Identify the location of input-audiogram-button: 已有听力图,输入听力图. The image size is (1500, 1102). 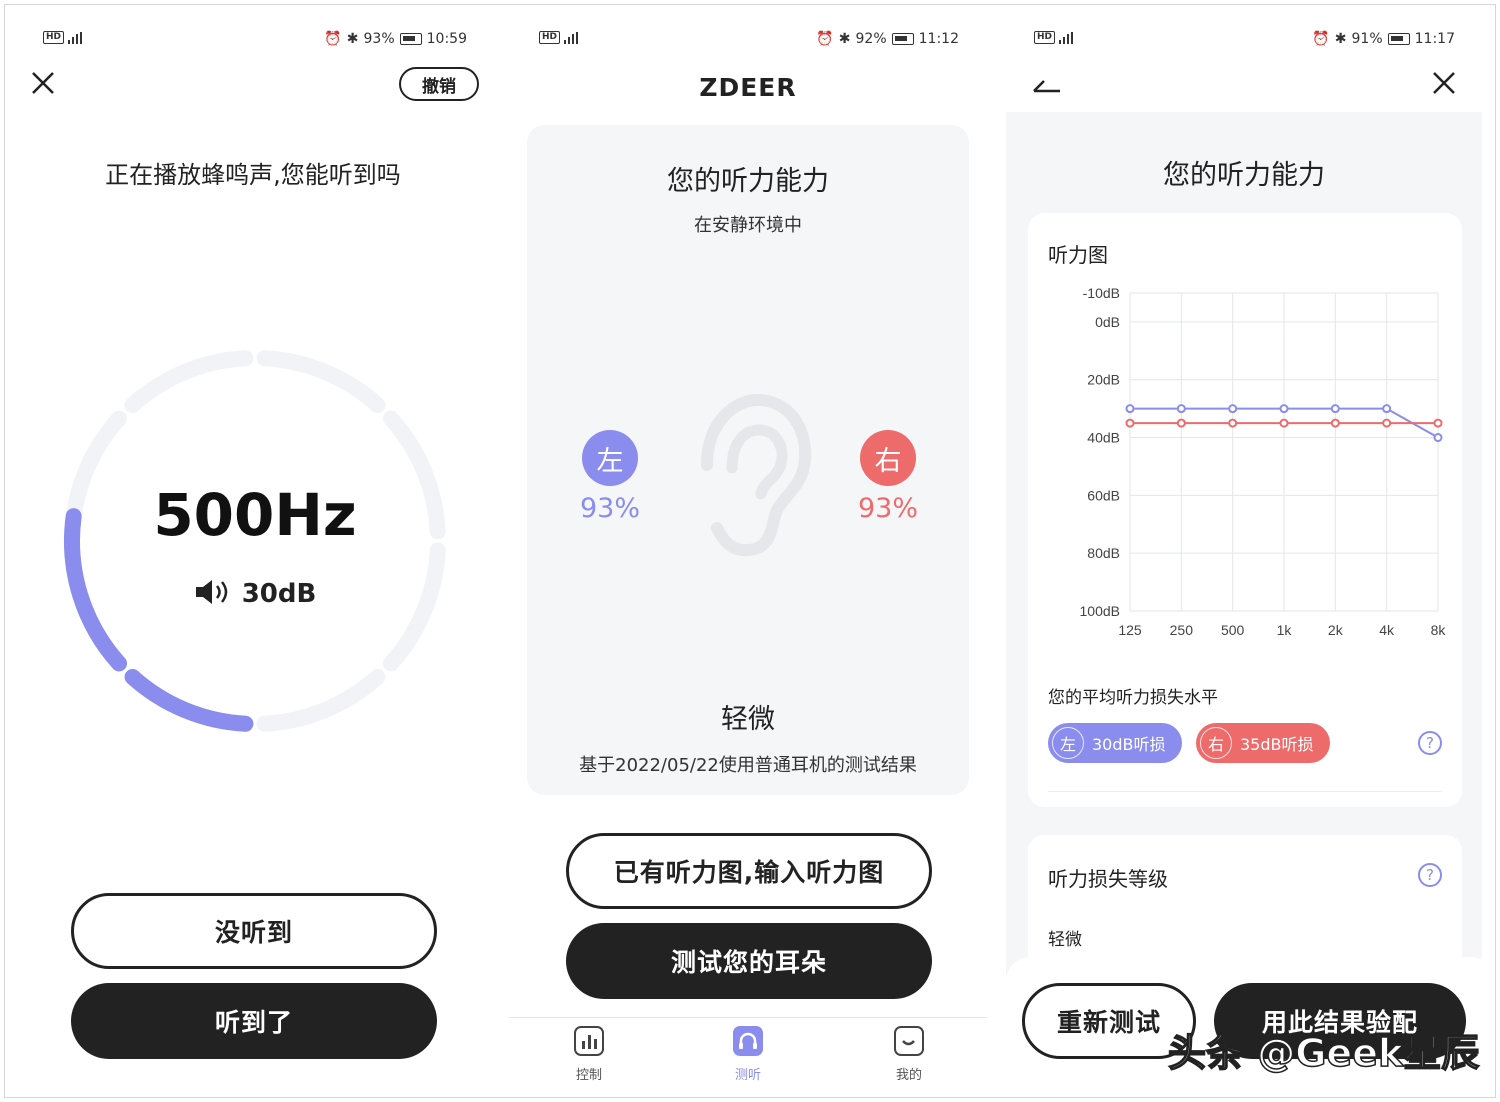
(749, 871).